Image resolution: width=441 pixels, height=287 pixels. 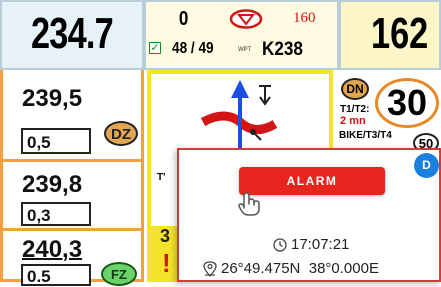 I want to click on counter-value: 0, so click(x=183, y=19).